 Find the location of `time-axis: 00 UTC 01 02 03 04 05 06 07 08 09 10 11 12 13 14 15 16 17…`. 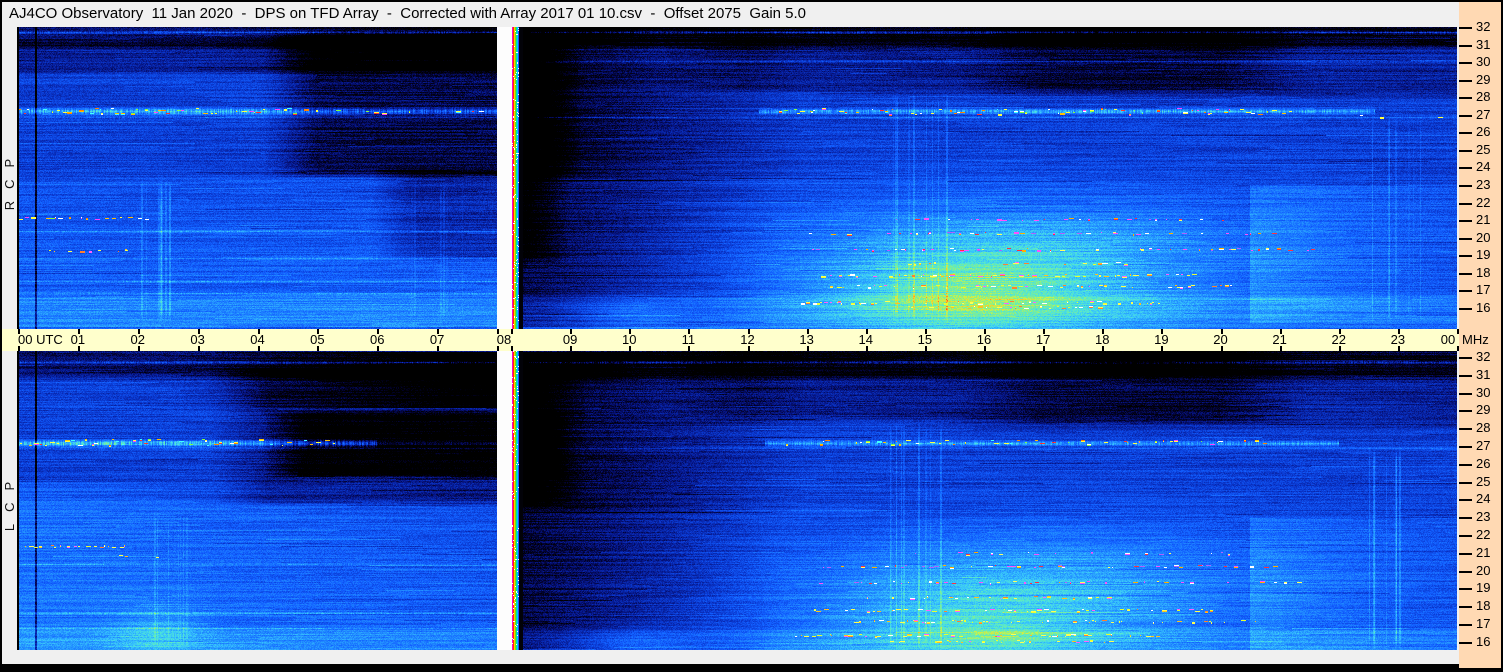

time-axis: 00 UTC 01 02 03 04 05 06 07 08 09 10 11 12 13 14 15 16 17… is located at coordinates (730, 340).